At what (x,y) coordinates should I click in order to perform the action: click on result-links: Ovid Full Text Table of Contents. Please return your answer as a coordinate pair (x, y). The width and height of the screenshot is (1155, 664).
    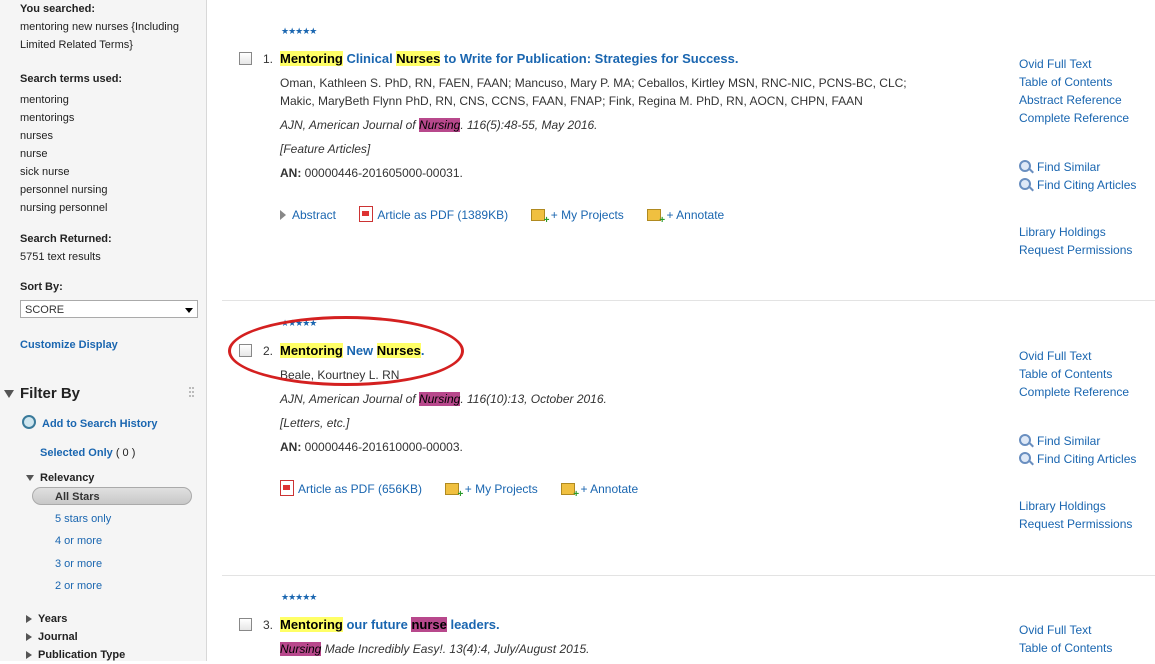
    Looking at the image, I should click on (1065, 639).